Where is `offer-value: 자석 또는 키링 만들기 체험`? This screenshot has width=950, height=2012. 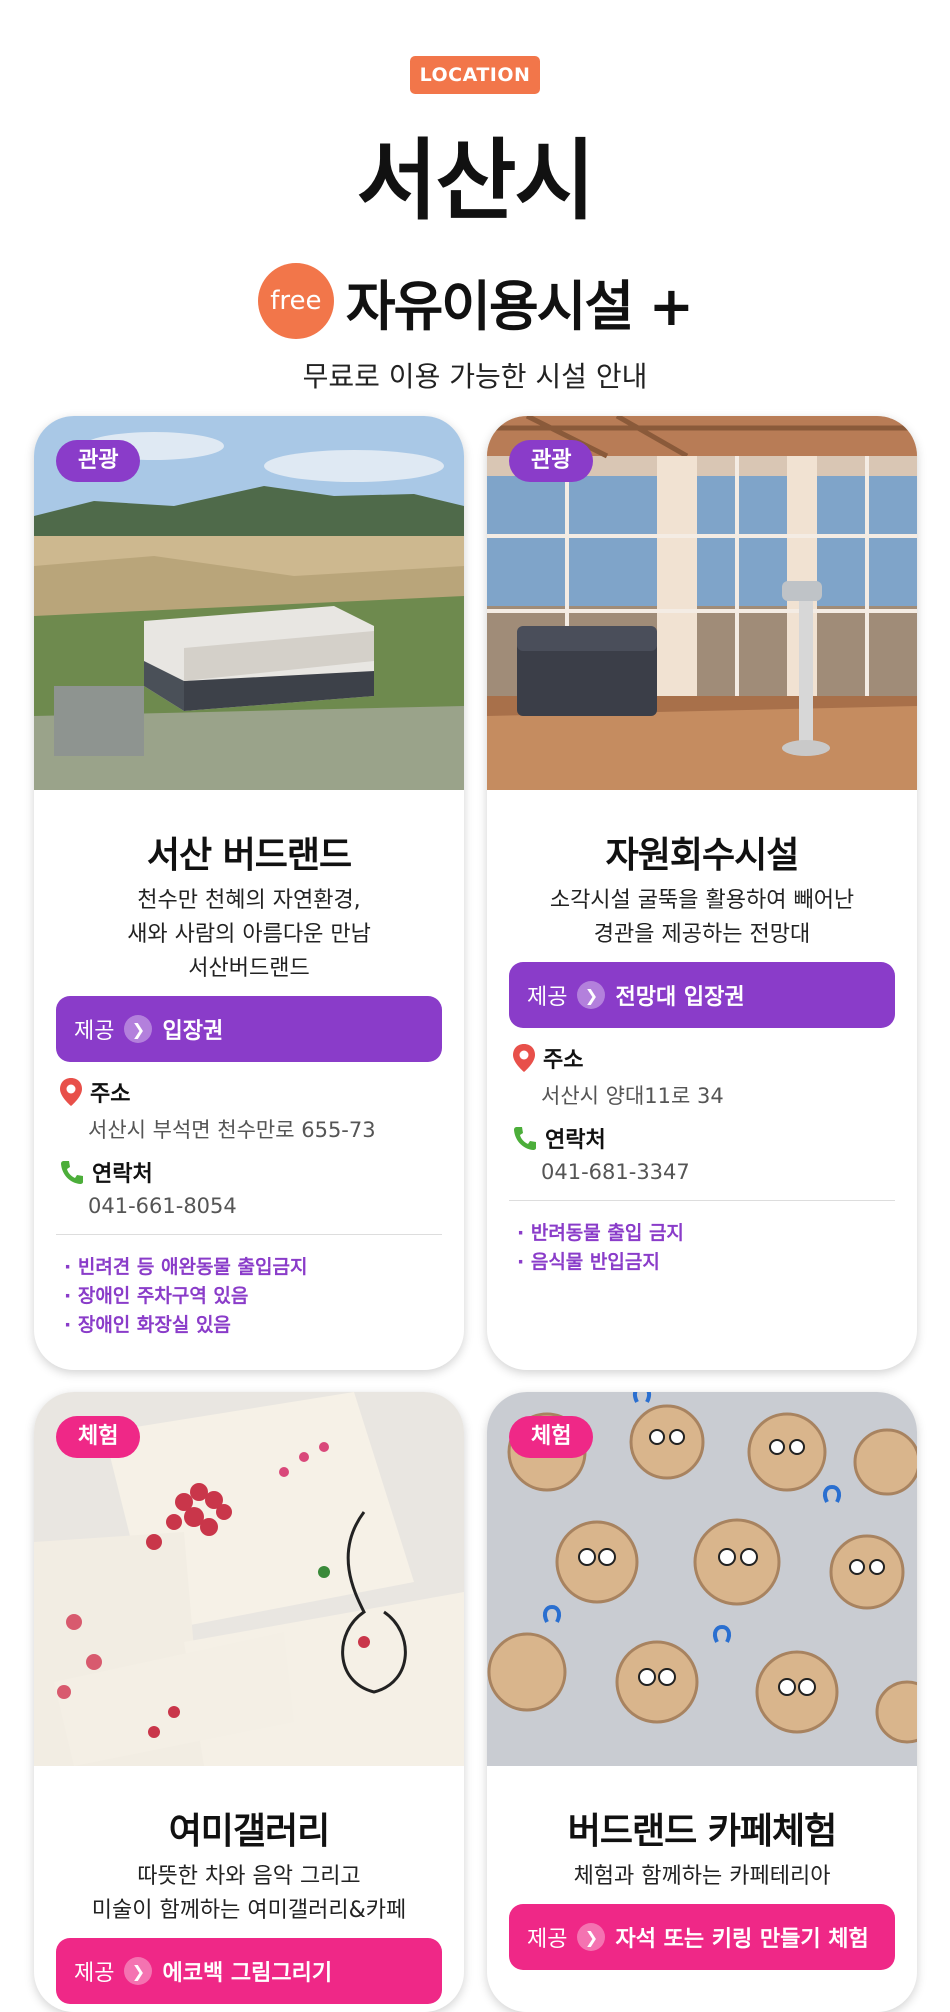 offer-value: 자석 또는 키링 만들기 체험 is located at coordinates (742, 1939).